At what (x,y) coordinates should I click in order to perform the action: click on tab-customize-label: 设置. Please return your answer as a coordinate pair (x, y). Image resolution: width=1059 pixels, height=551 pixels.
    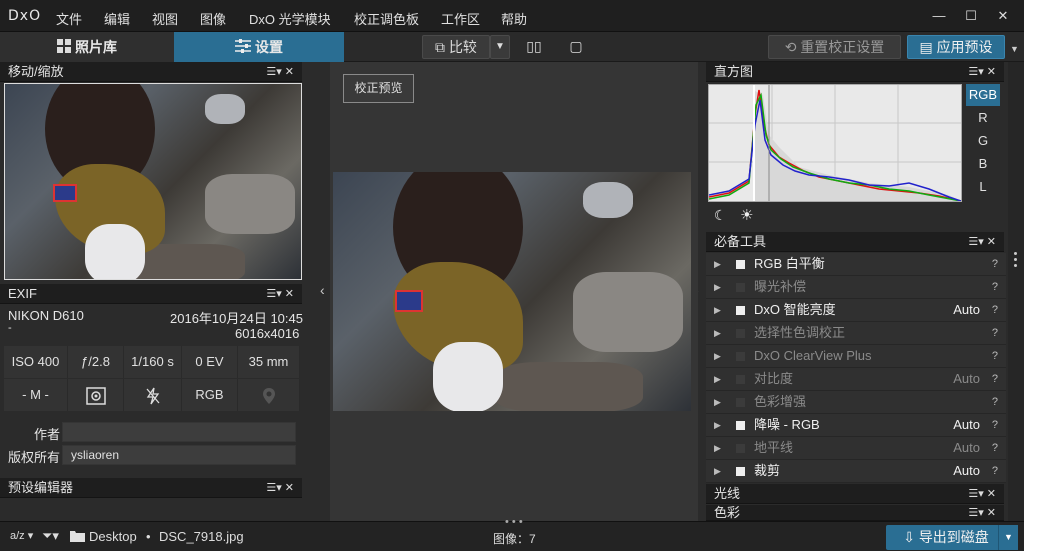
    Looking at the image, I should click on (269, 47).